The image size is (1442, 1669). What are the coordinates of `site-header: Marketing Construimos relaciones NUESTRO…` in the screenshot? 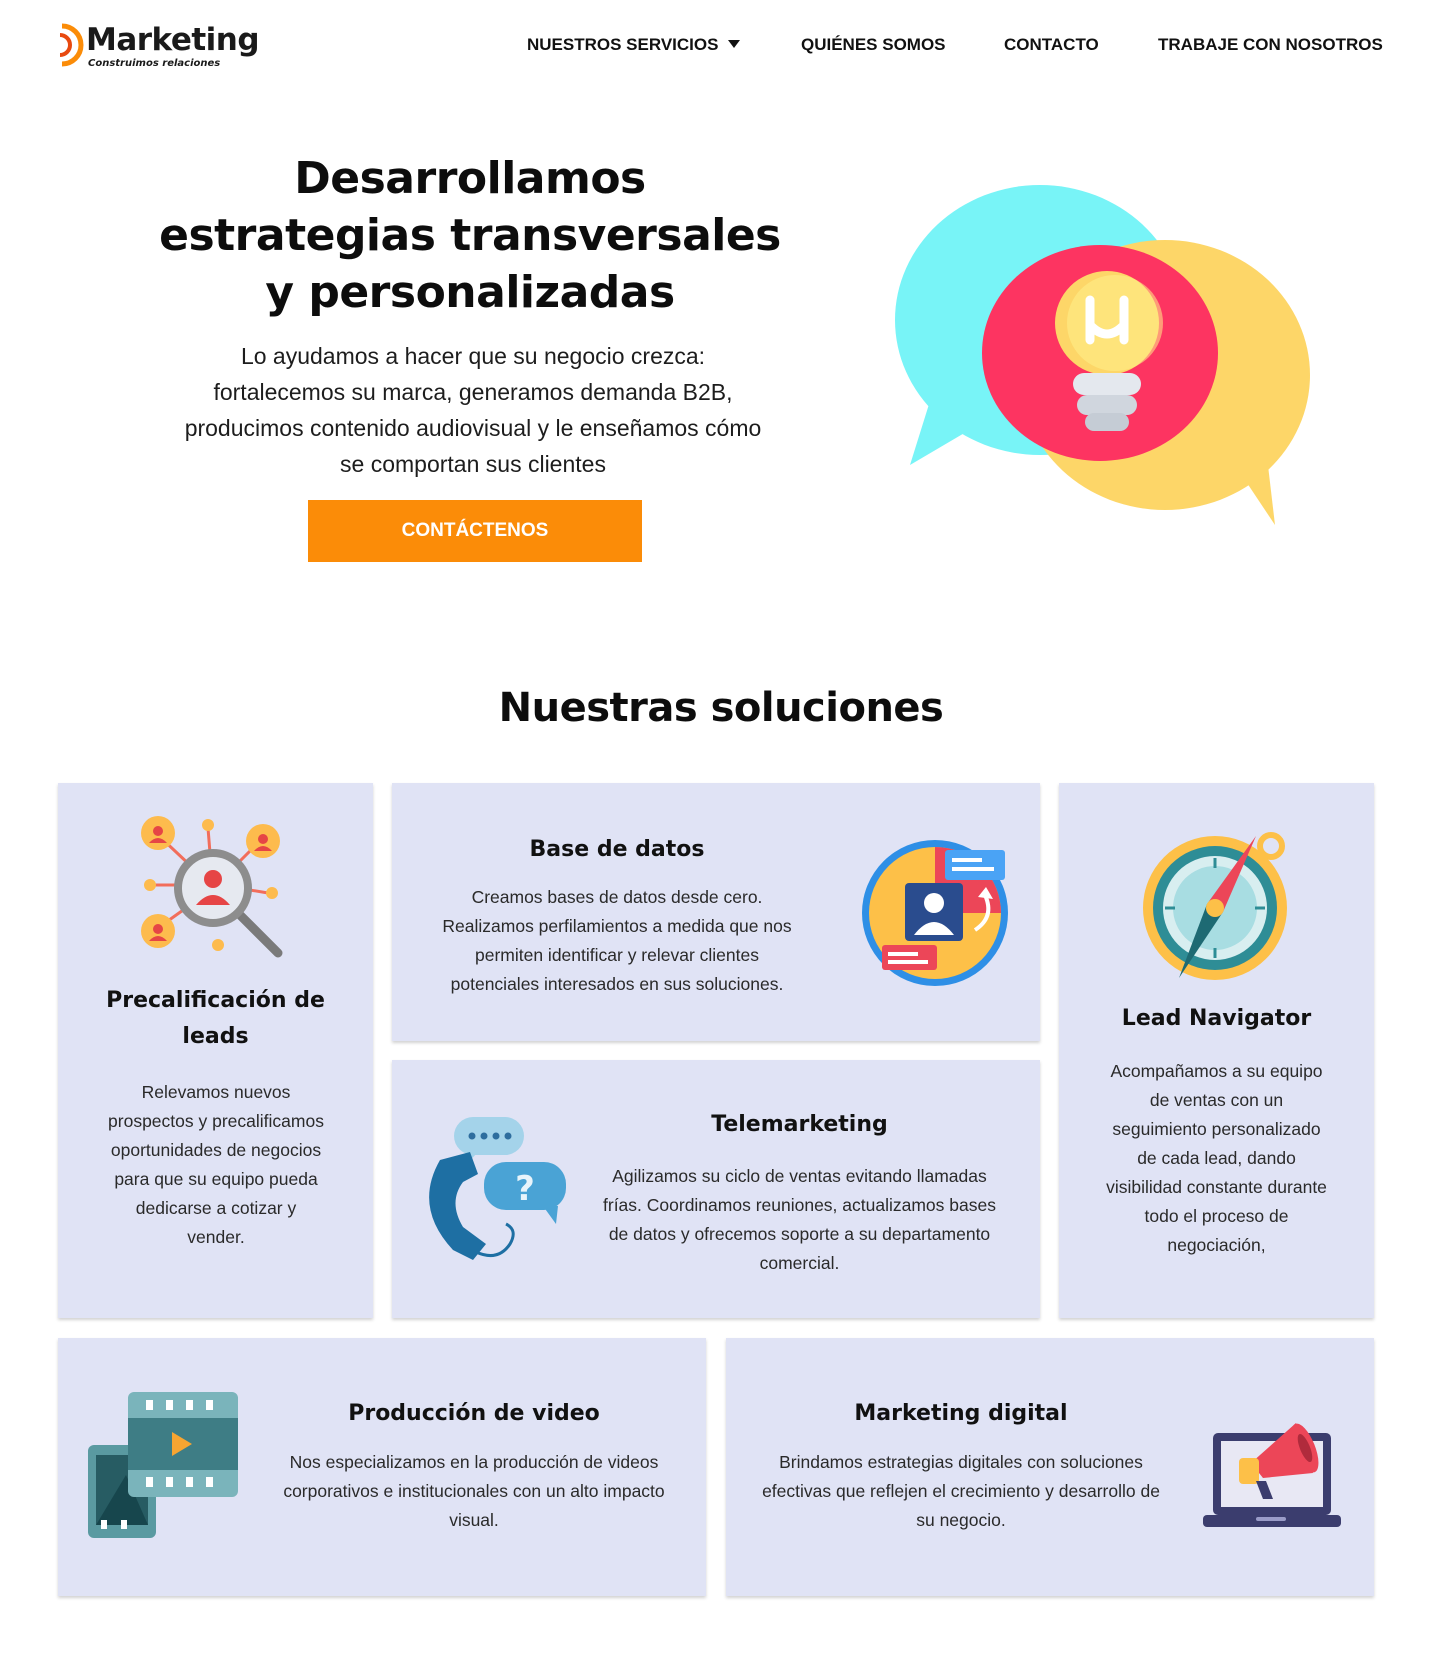 It's located at (721, 47).